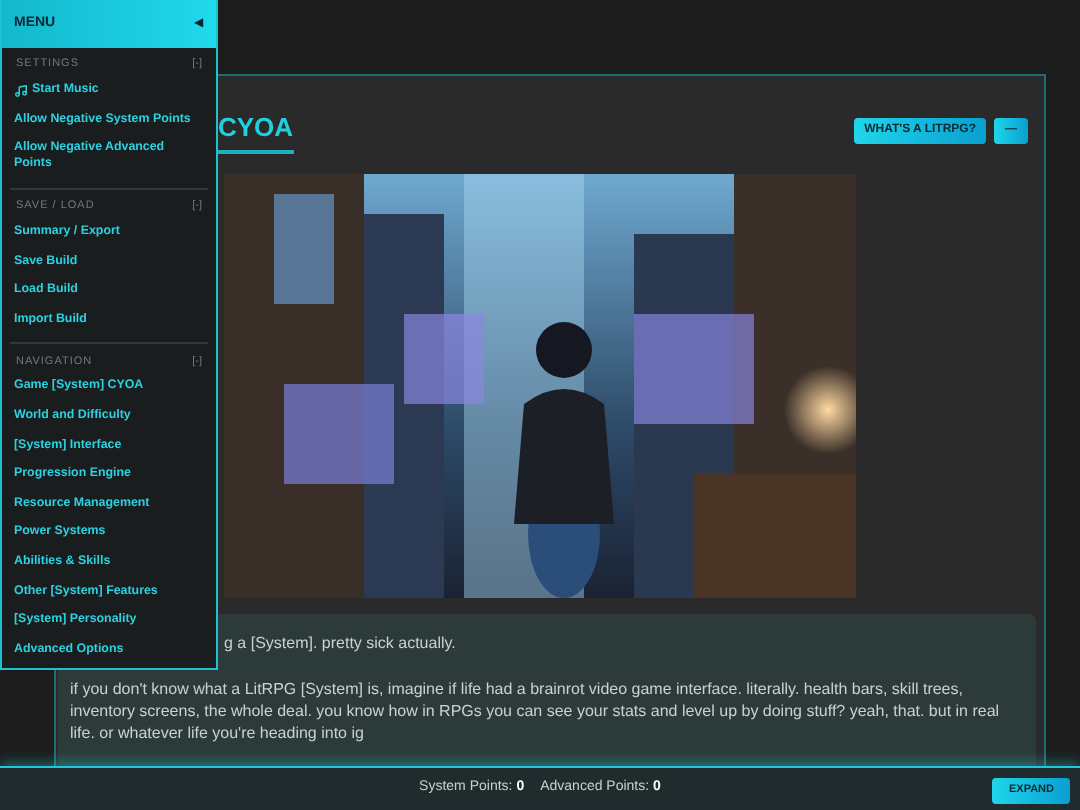  I want to click on intro-paragraph: if you don't know what a LitRPG [System] is, imagine if life had a brainrot video game interface. literally. health bars, skill trees, inventory screens, the whole deal. you know how in RPGs you can see your stats and level up by doing stuff? yeah, that. but in real life. or whatever life you're heading into ig, so click(536, 710).